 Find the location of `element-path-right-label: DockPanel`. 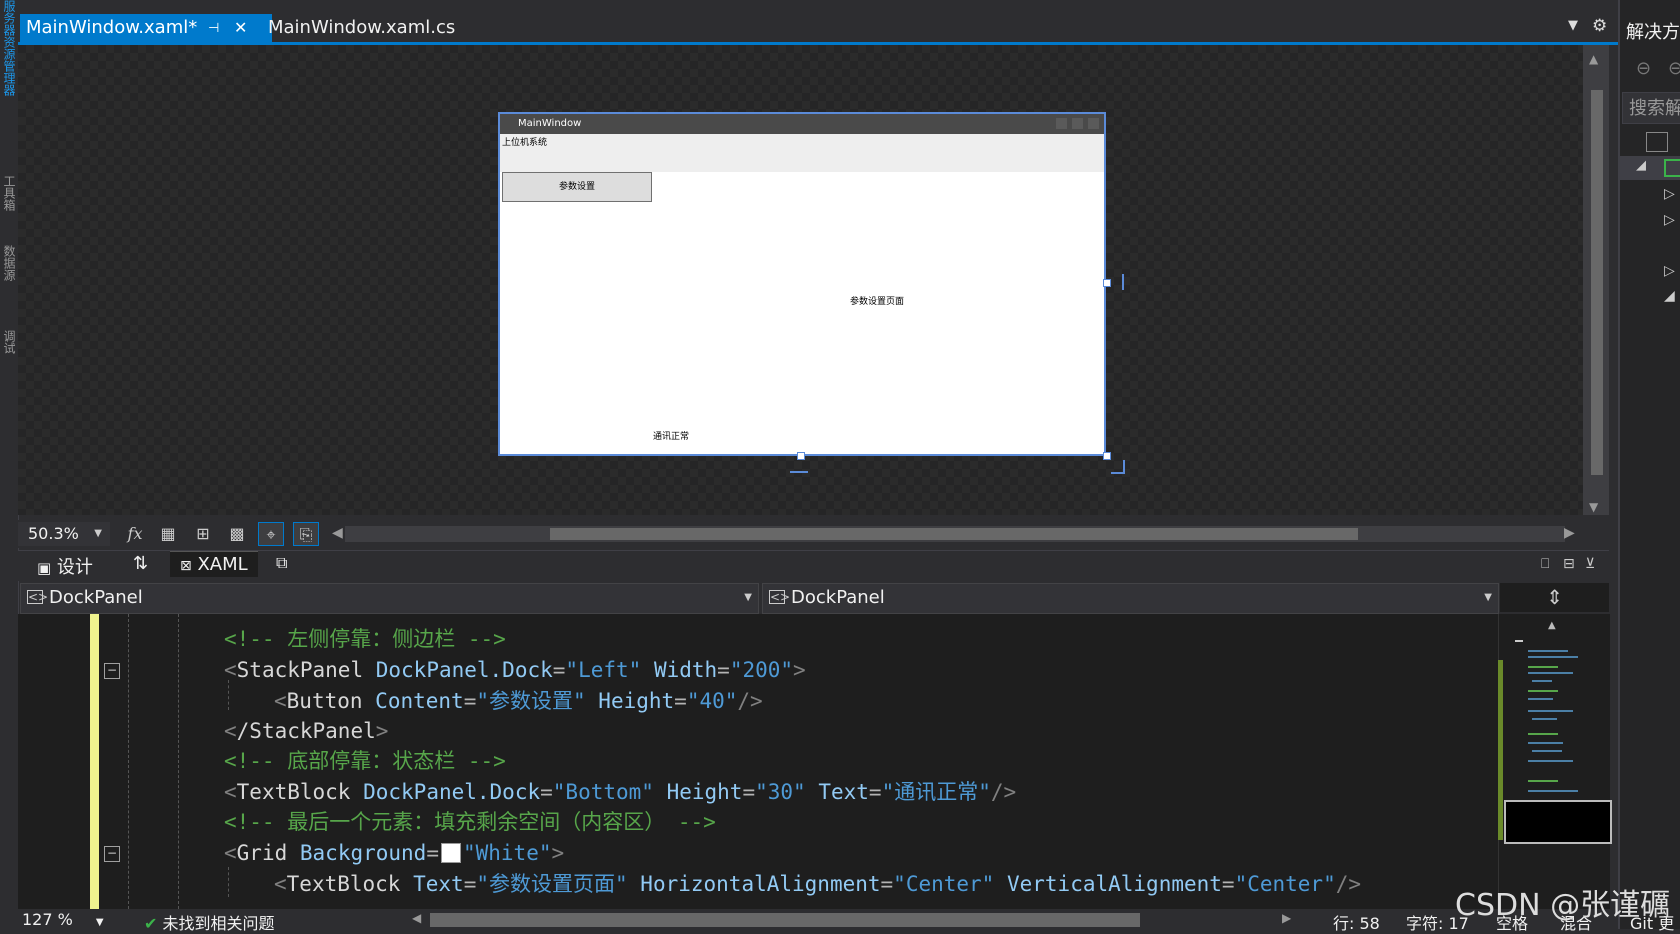

element-path-right-label: DockPanel is located at coordinates (838, 597).